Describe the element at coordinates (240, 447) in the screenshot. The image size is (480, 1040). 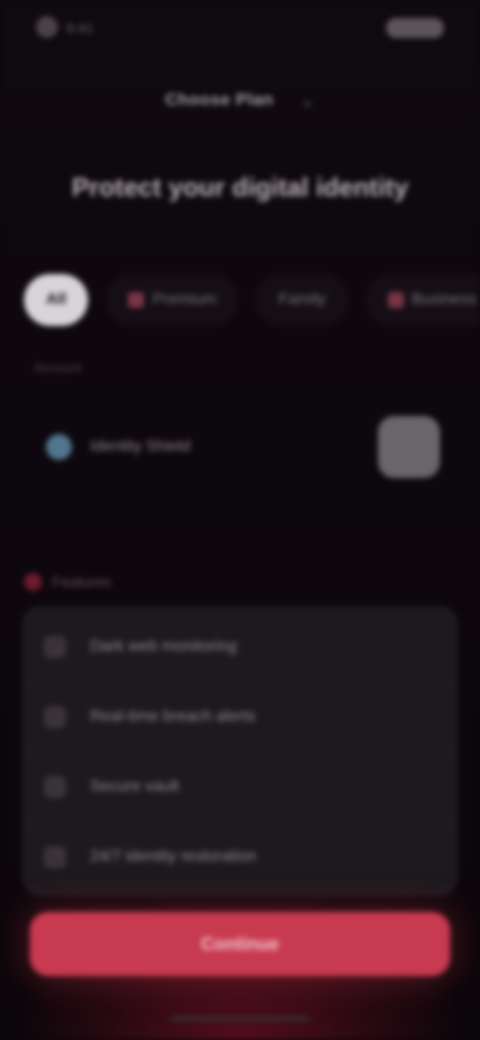
I see `account-row: Identity Shield` at that location.